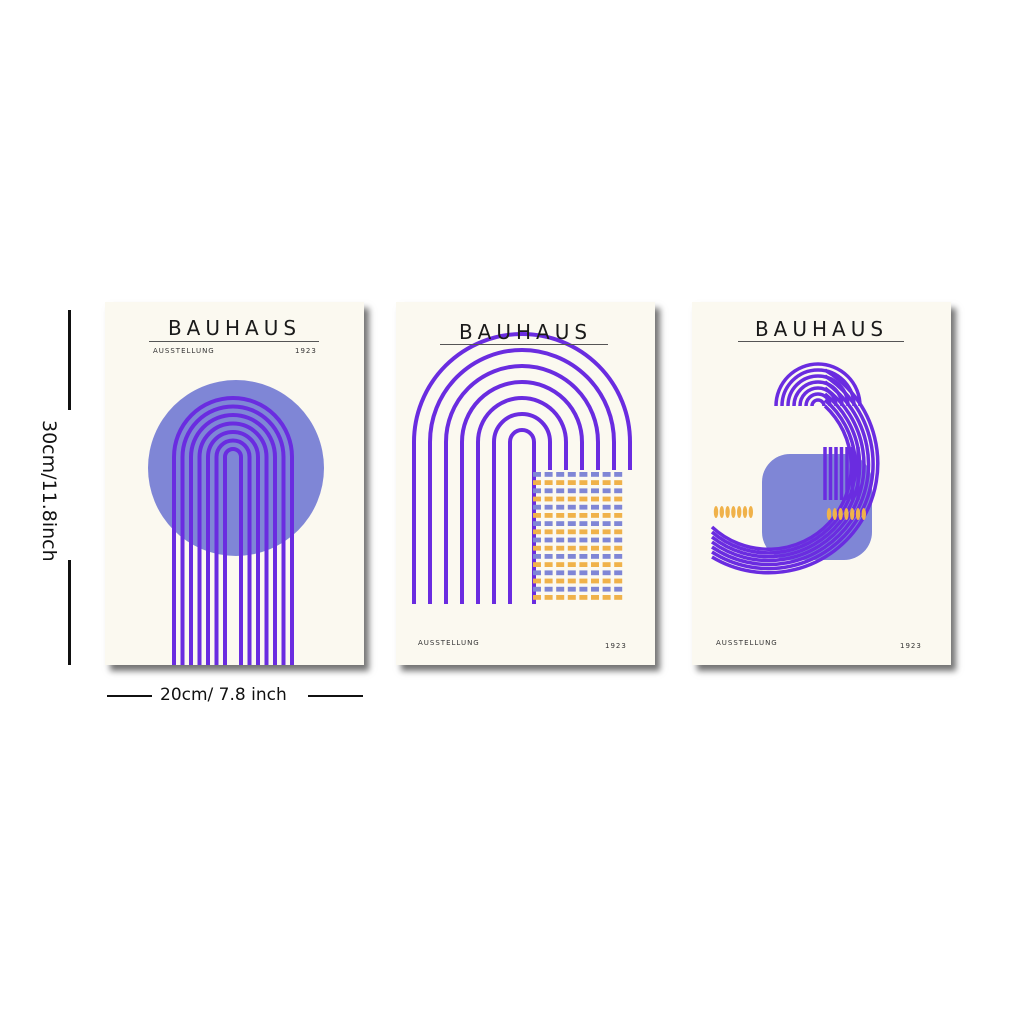 This screenshot has width=1024, height=1024. I want to click on poster-1-title: BAUHAUS, so click(234, 328).